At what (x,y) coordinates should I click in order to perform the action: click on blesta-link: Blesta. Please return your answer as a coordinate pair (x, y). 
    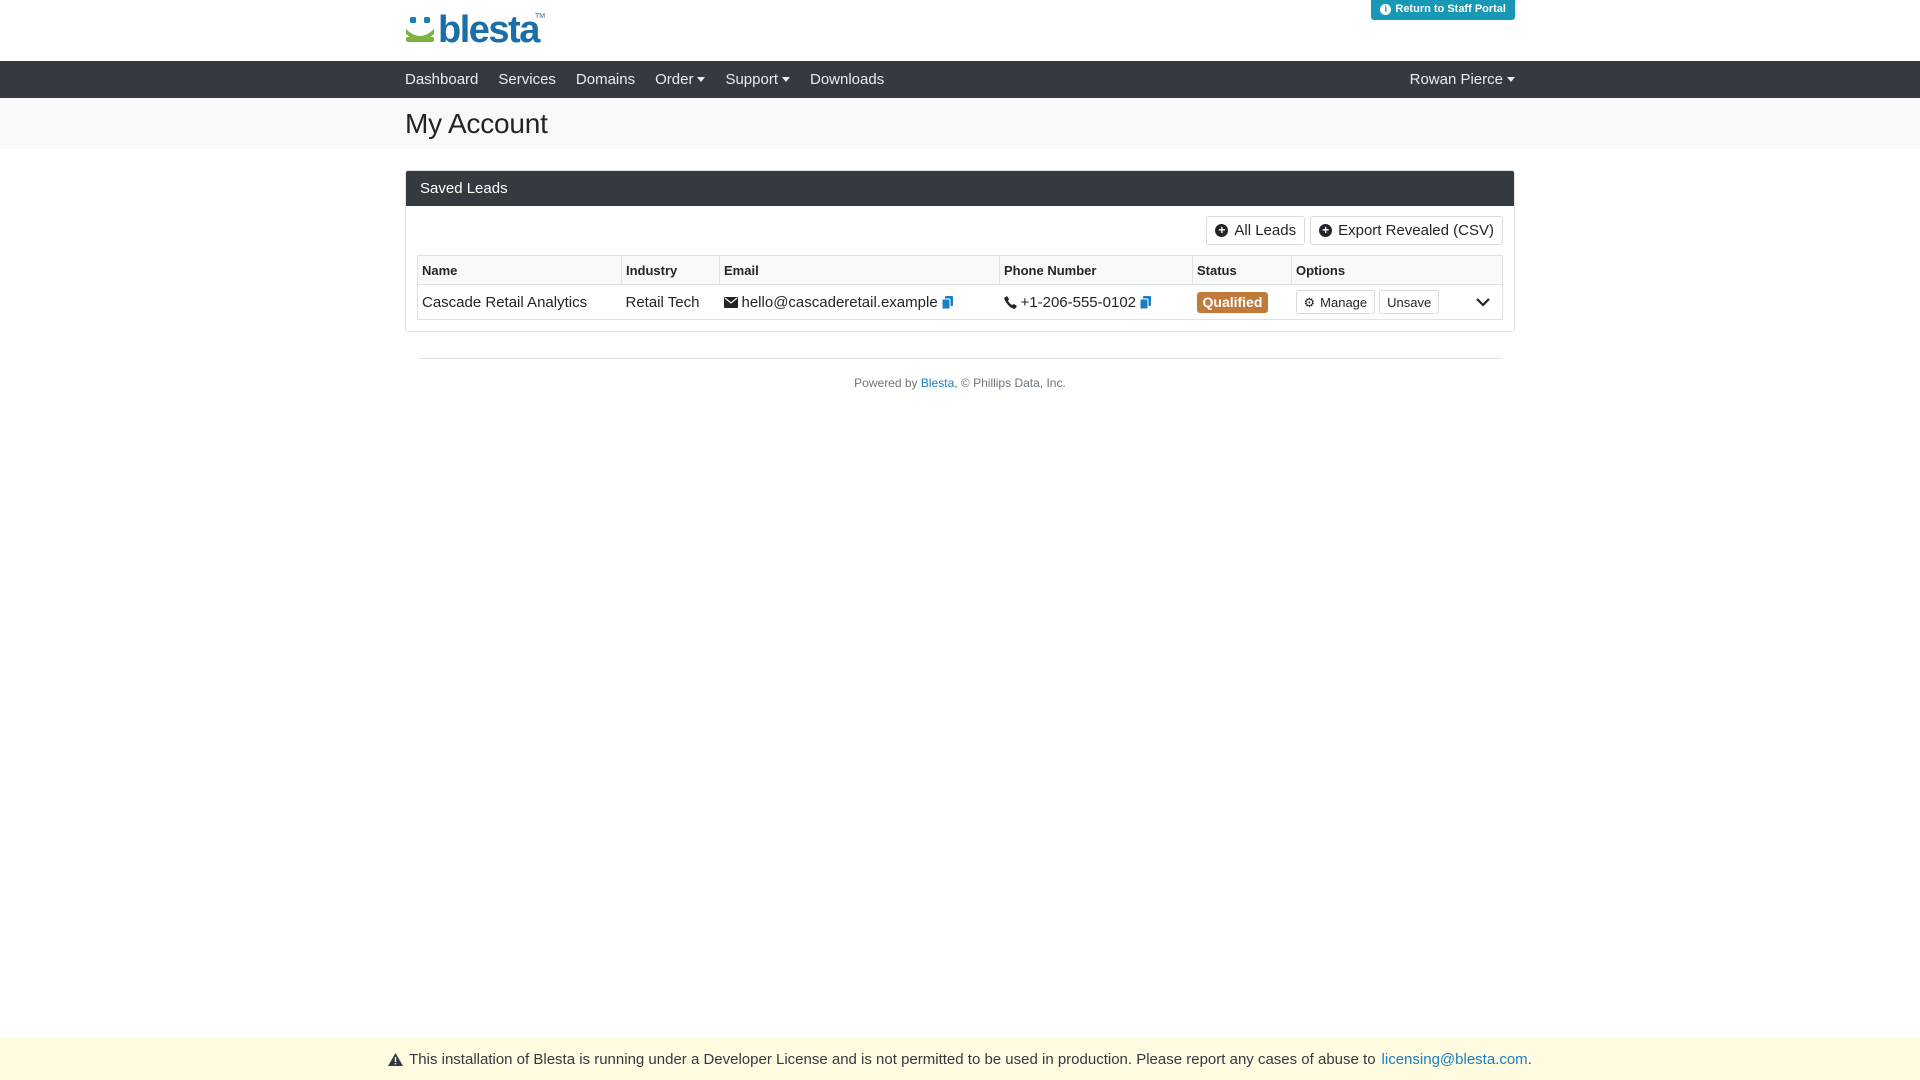
    Looking at the image, I should click on (937, 383).